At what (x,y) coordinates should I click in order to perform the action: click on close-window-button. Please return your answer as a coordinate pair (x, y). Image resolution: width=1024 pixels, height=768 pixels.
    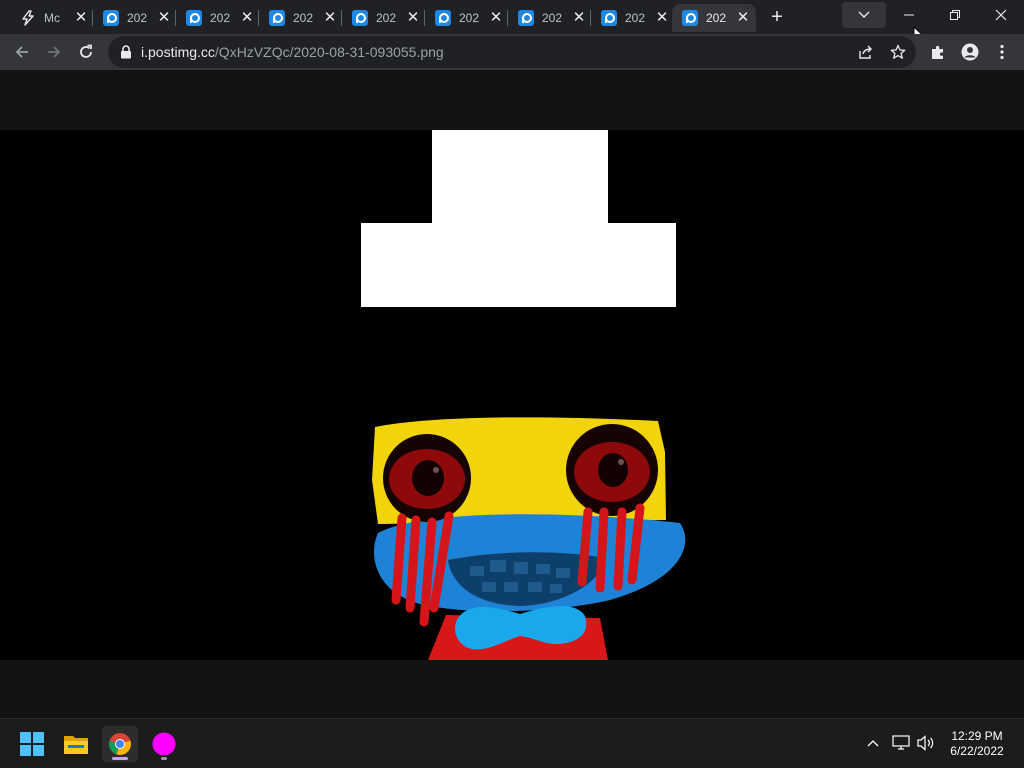
    Looking at the image, I should click on (1001, 15).